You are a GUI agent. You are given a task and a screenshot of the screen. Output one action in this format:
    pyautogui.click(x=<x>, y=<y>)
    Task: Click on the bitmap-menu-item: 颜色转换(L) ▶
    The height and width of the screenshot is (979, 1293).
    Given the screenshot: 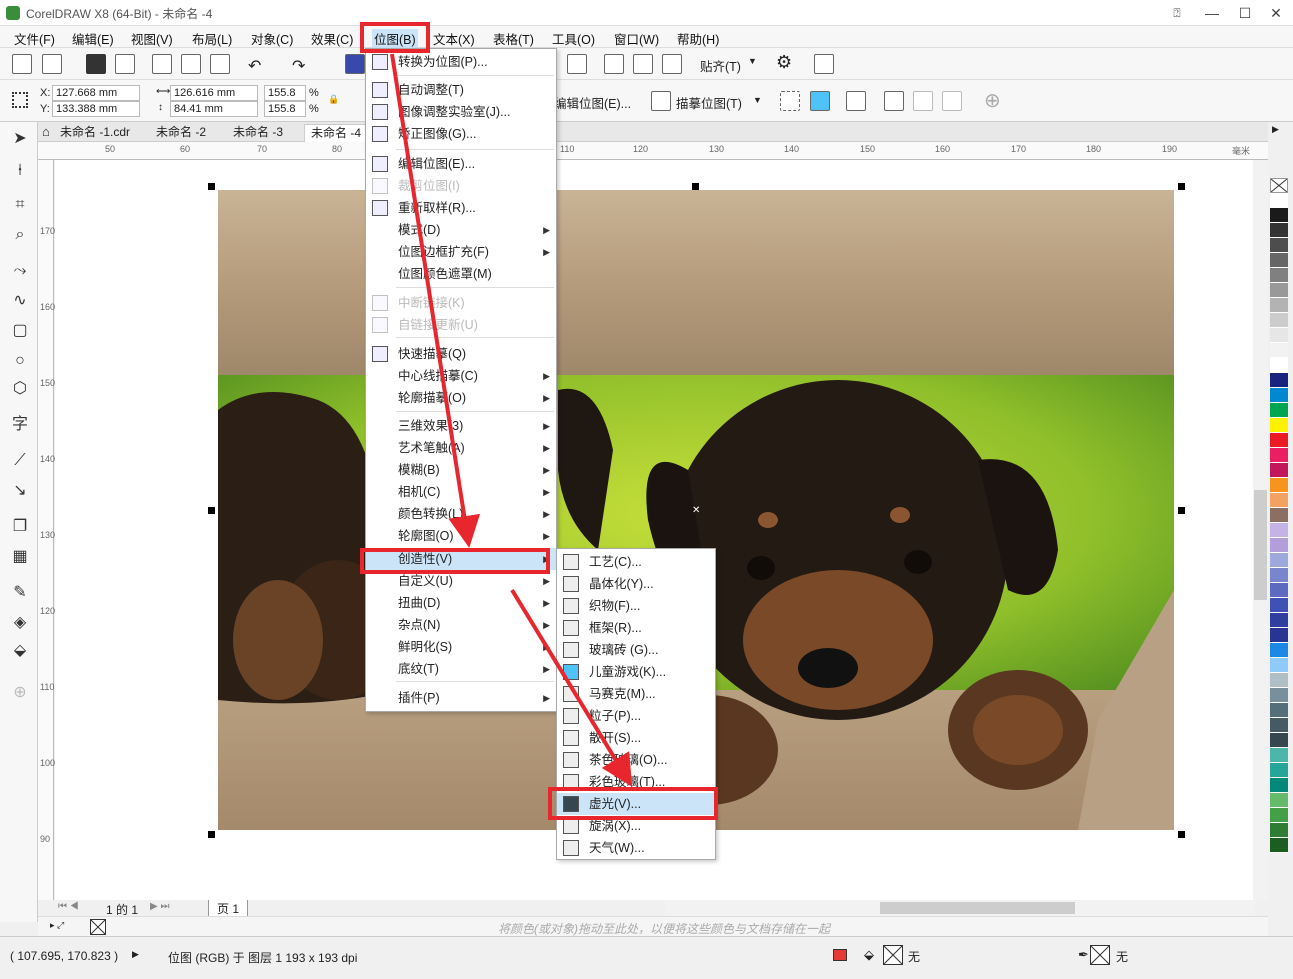 What is the action you would take?
    pyautogui.click(x=461, y=514)
    